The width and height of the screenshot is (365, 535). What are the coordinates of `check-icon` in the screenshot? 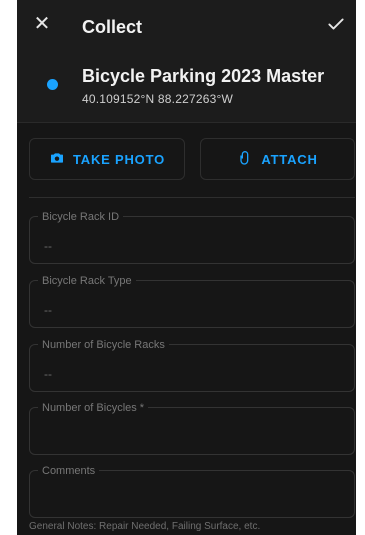 It's located at (336, 24).